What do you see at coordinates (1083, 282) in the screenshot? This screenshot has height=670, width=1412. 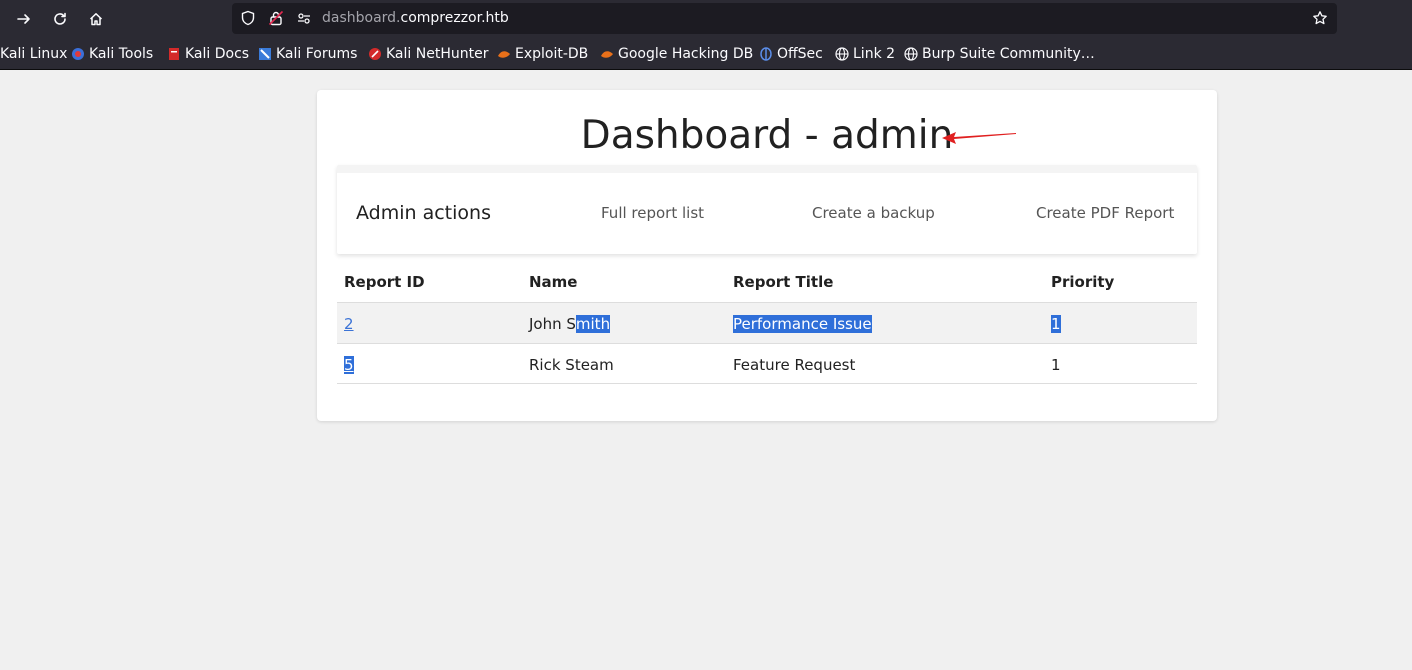 I see `header-priority: Priority` at bounding box center [1083, 282].